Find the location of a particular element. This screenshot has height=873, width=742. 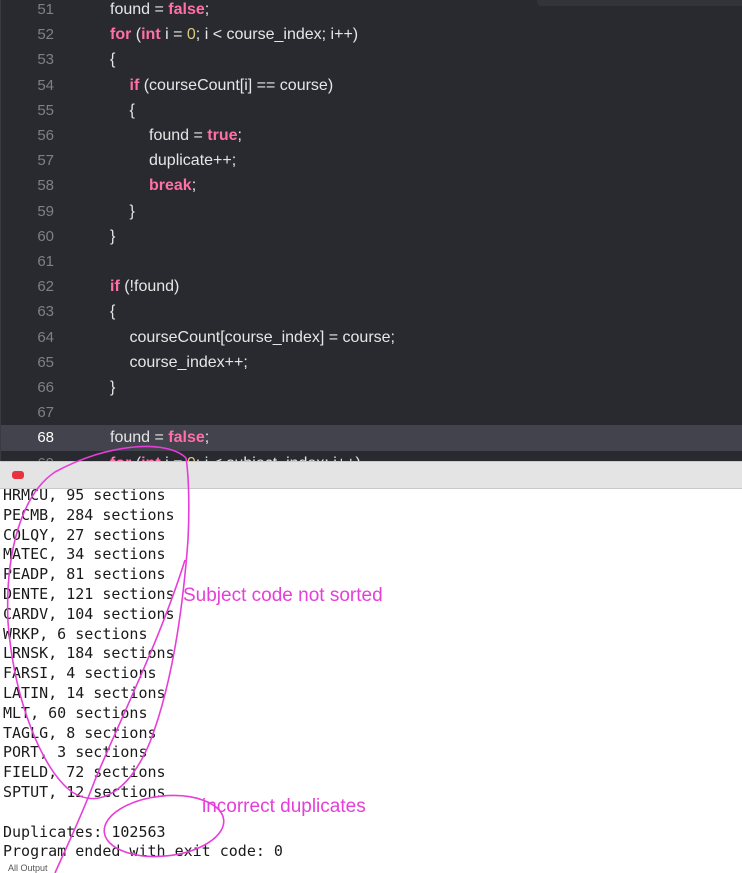

console-line: MATEC, 34 sections is located at coordinates (84, 554).